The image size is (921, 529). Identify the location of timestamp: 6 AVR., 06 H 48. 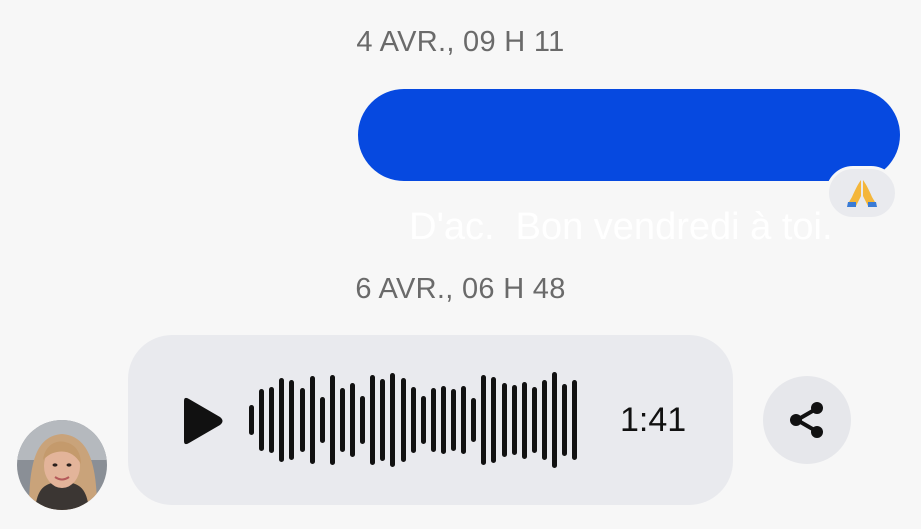
(460, 289).